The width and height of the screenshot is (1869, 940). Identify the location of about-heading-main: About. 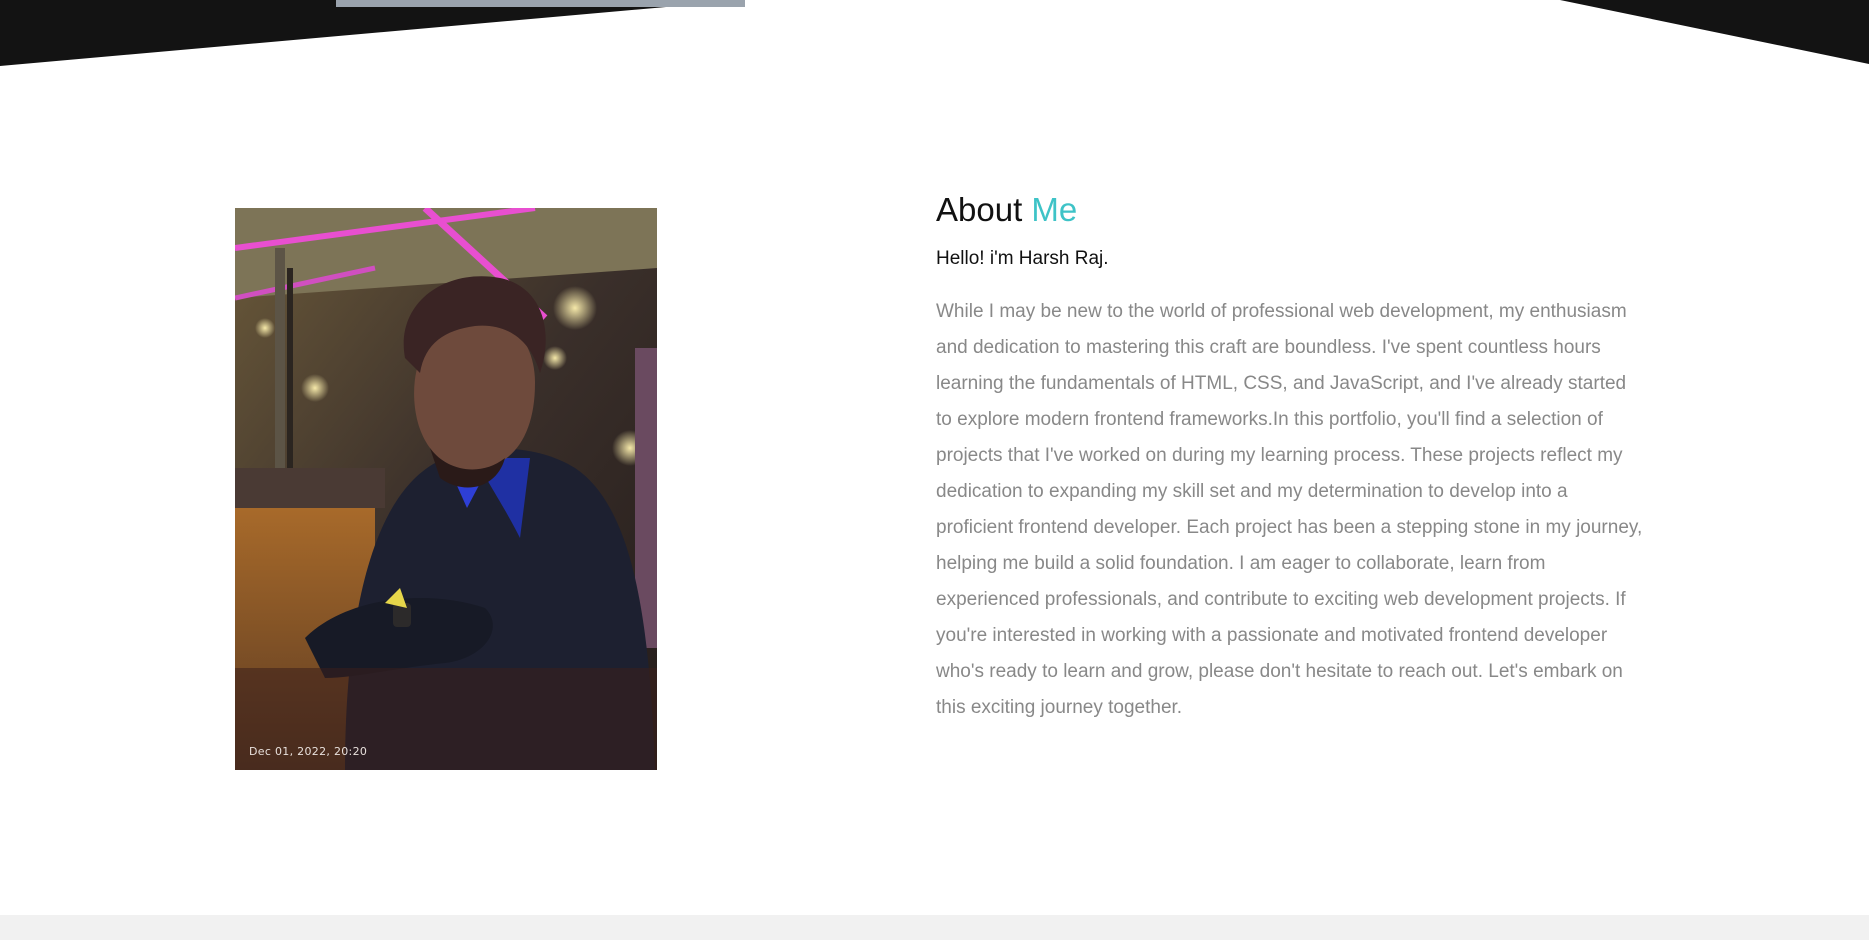
(979, 209).